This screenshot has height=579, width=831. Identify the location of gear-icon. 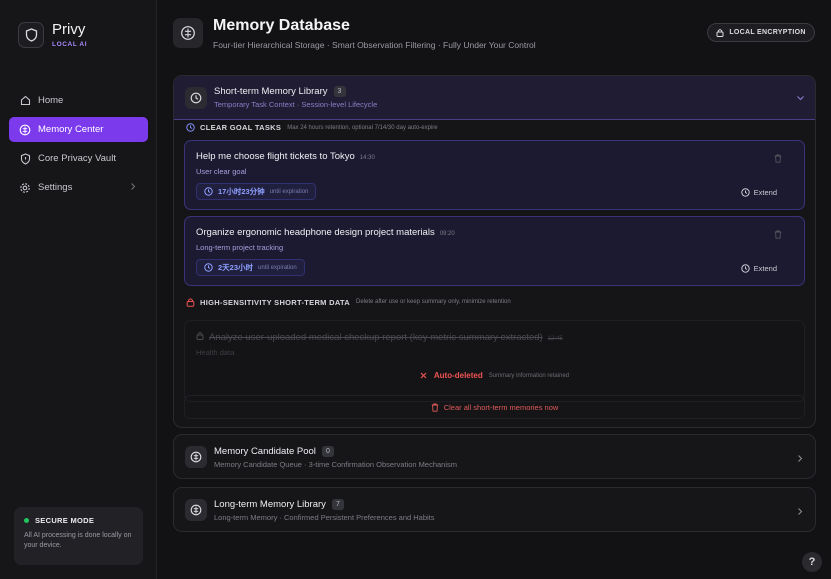
(25, 188).